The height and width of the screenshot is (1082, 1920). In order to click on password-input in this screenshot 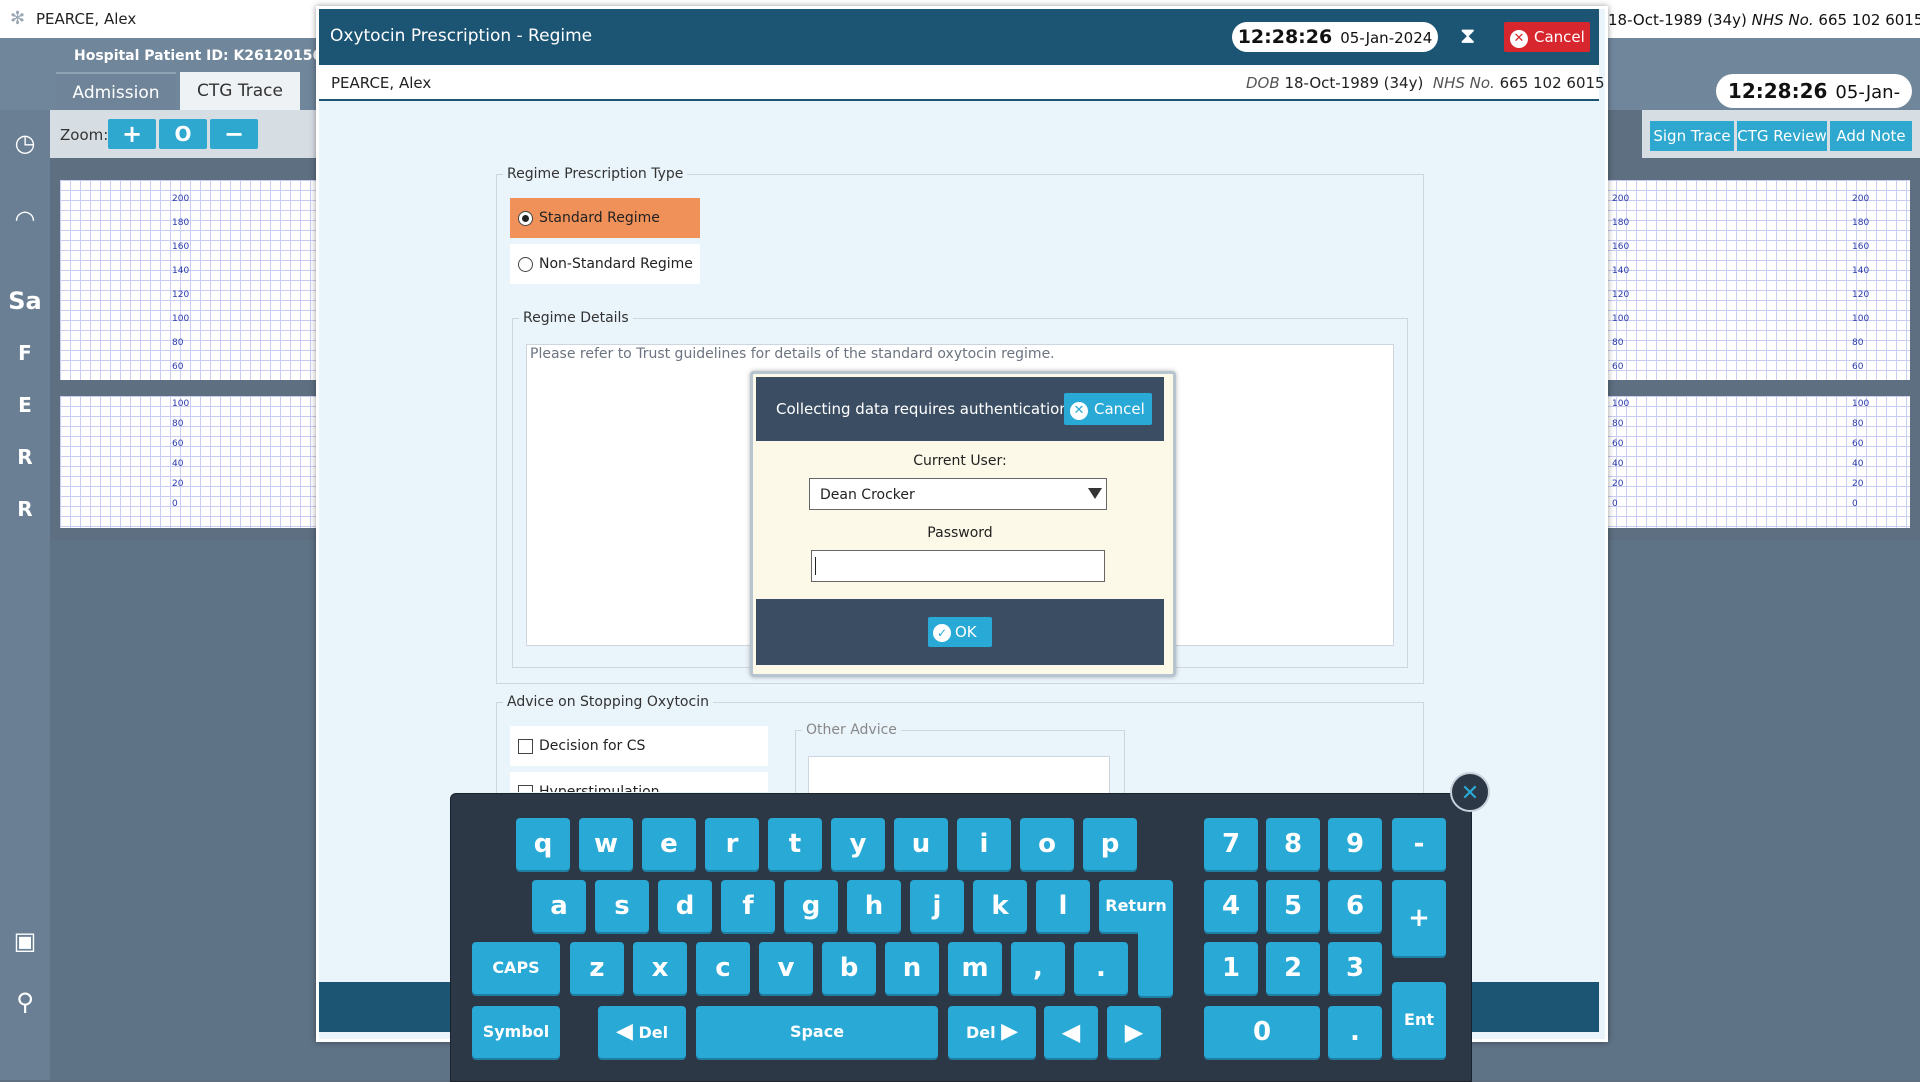, I will do `click(958, 566)`.